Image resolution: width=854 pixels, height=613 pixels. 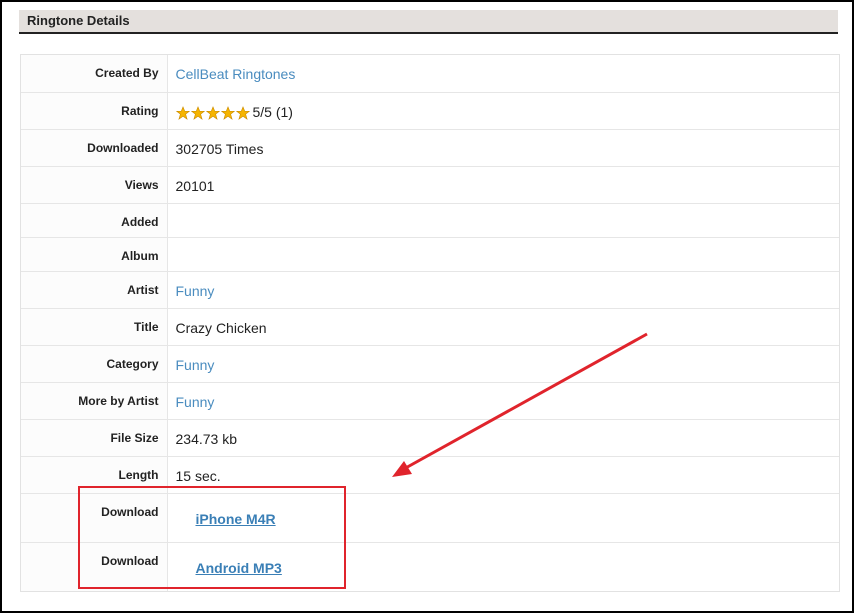 I want to click on label-rating: Rating, so click(x=94, y=111).